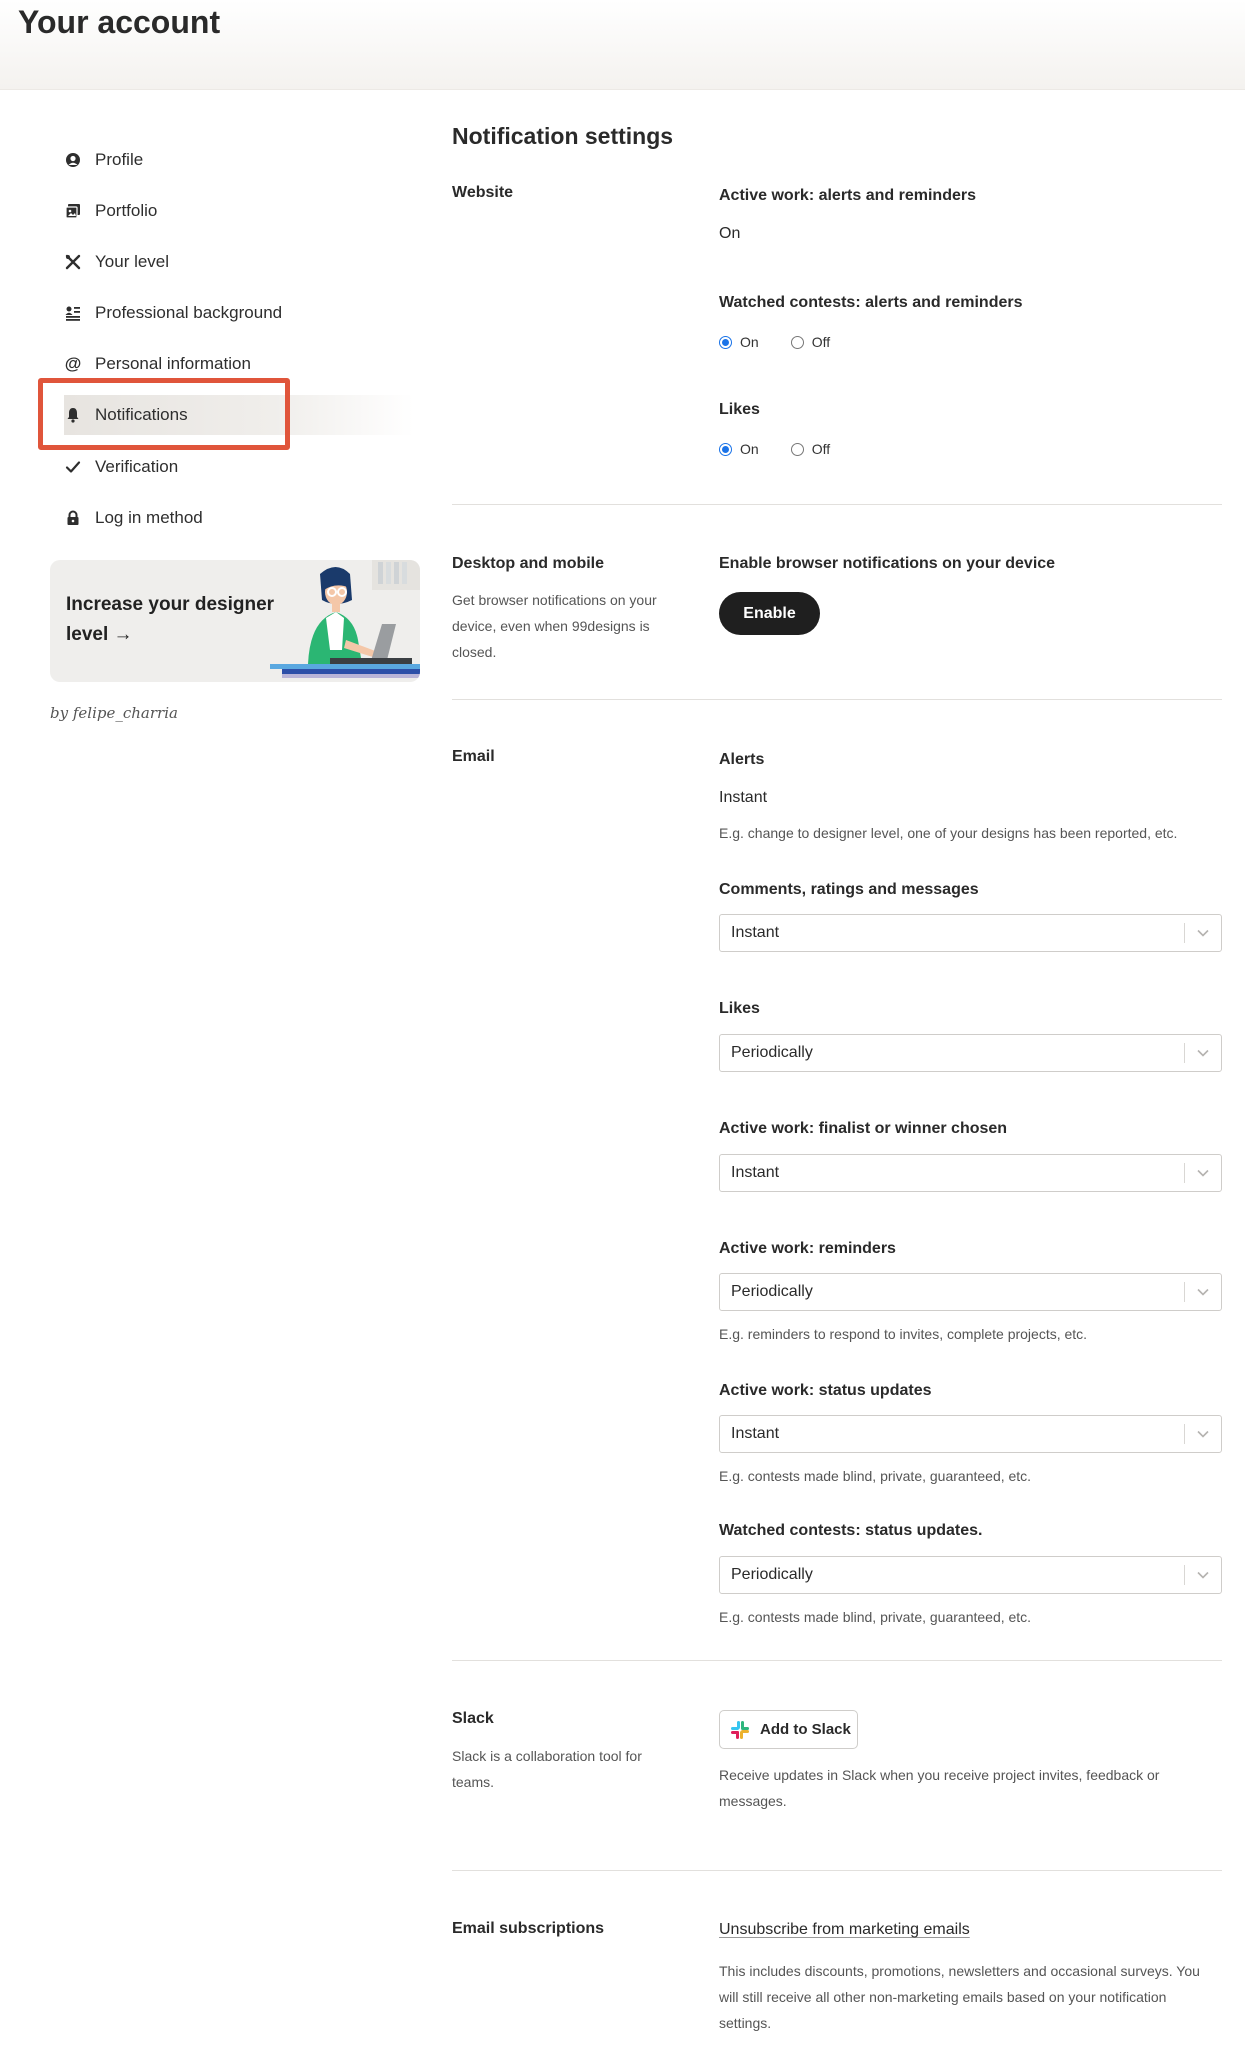  What do you see at coordinates (119, 22) in the screenshot?
I see `page-title: Your account` at bounding box center [119, 22].